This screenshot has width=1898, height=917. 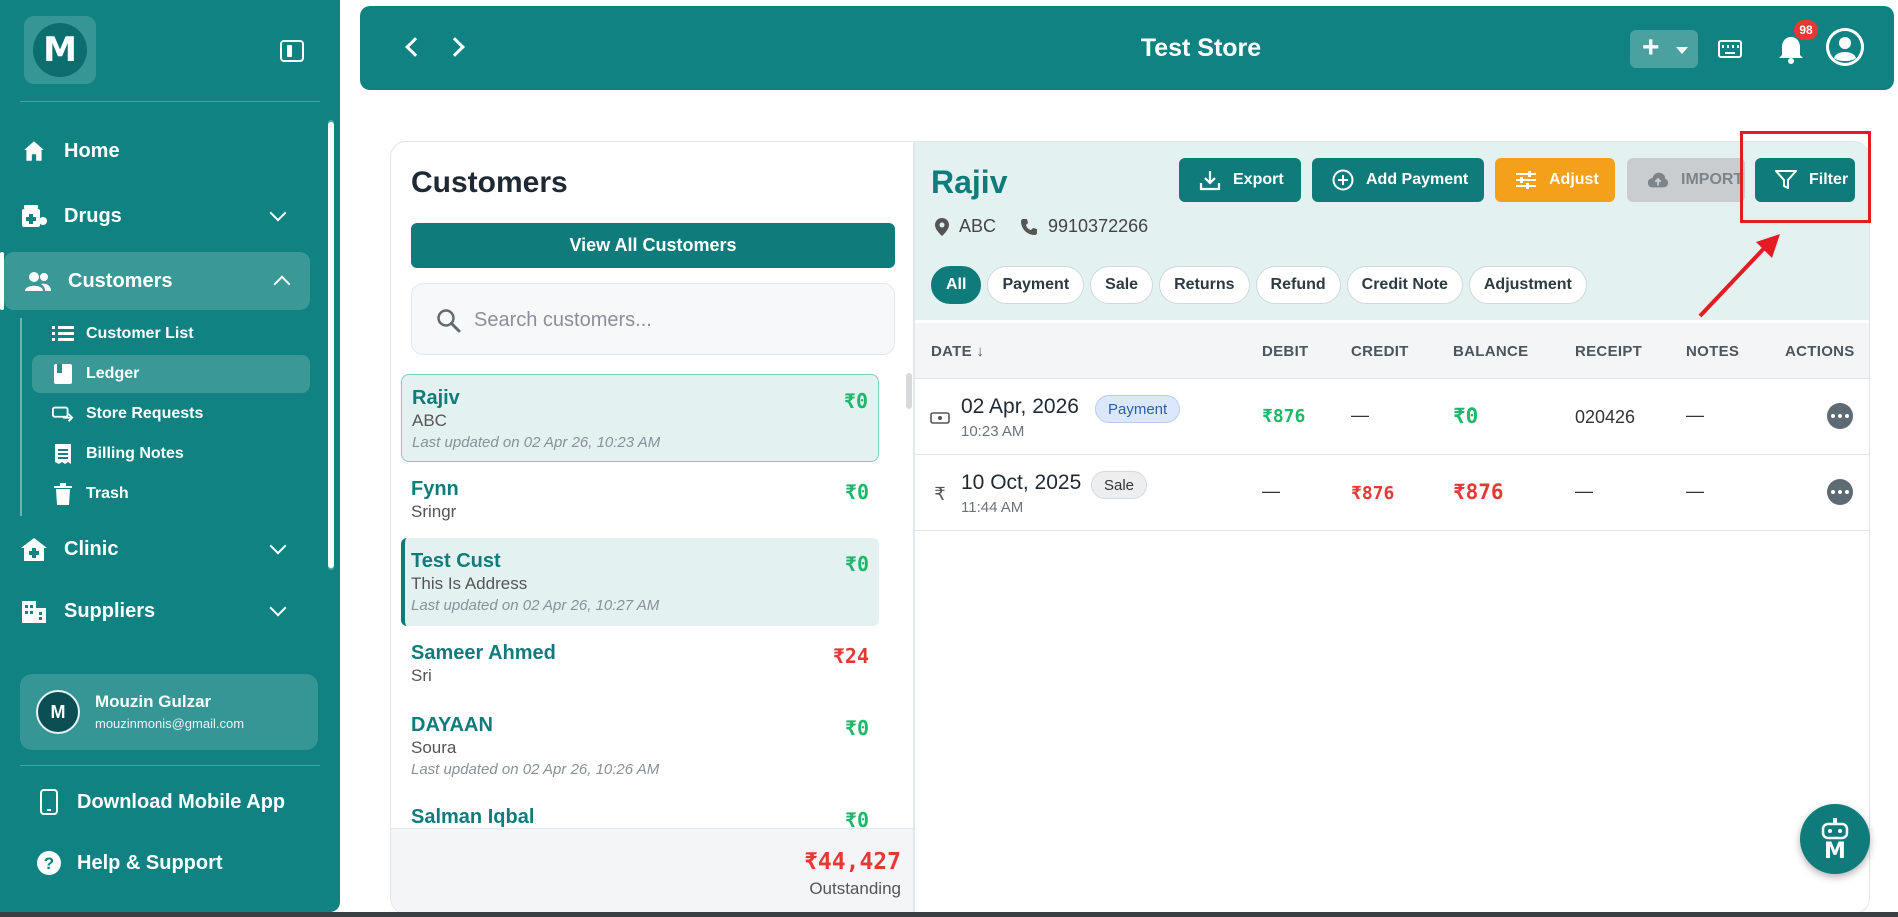 What do you see at coordinates (1527, 285) in the screenshot?
I see `filter-chip-adjustment: Adjustment` at bounding box center [1527, 285].